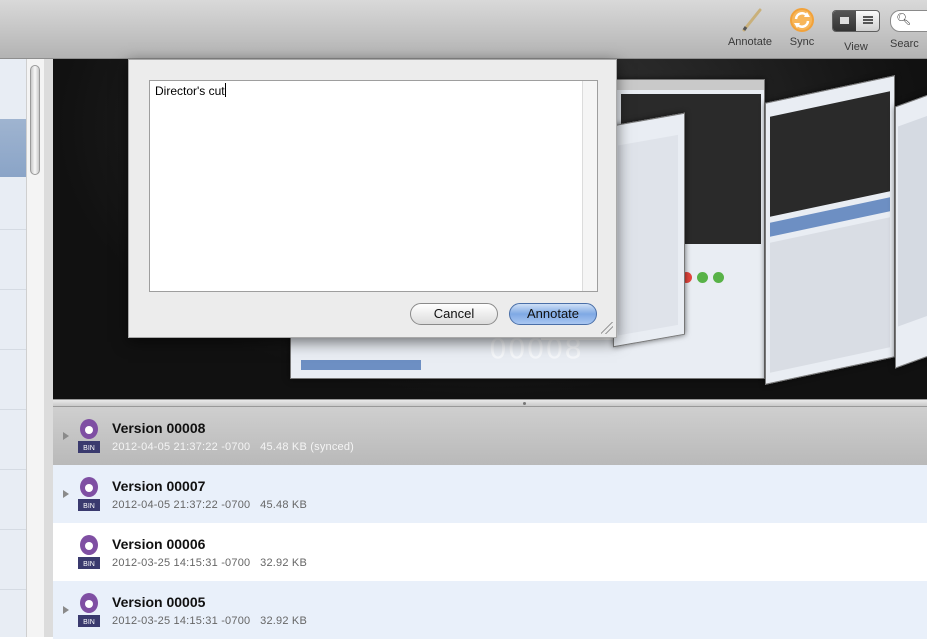 This screenshot has height=639, width=927. I want to click on sync-toolbar-button: Sync, so click(802, 27).